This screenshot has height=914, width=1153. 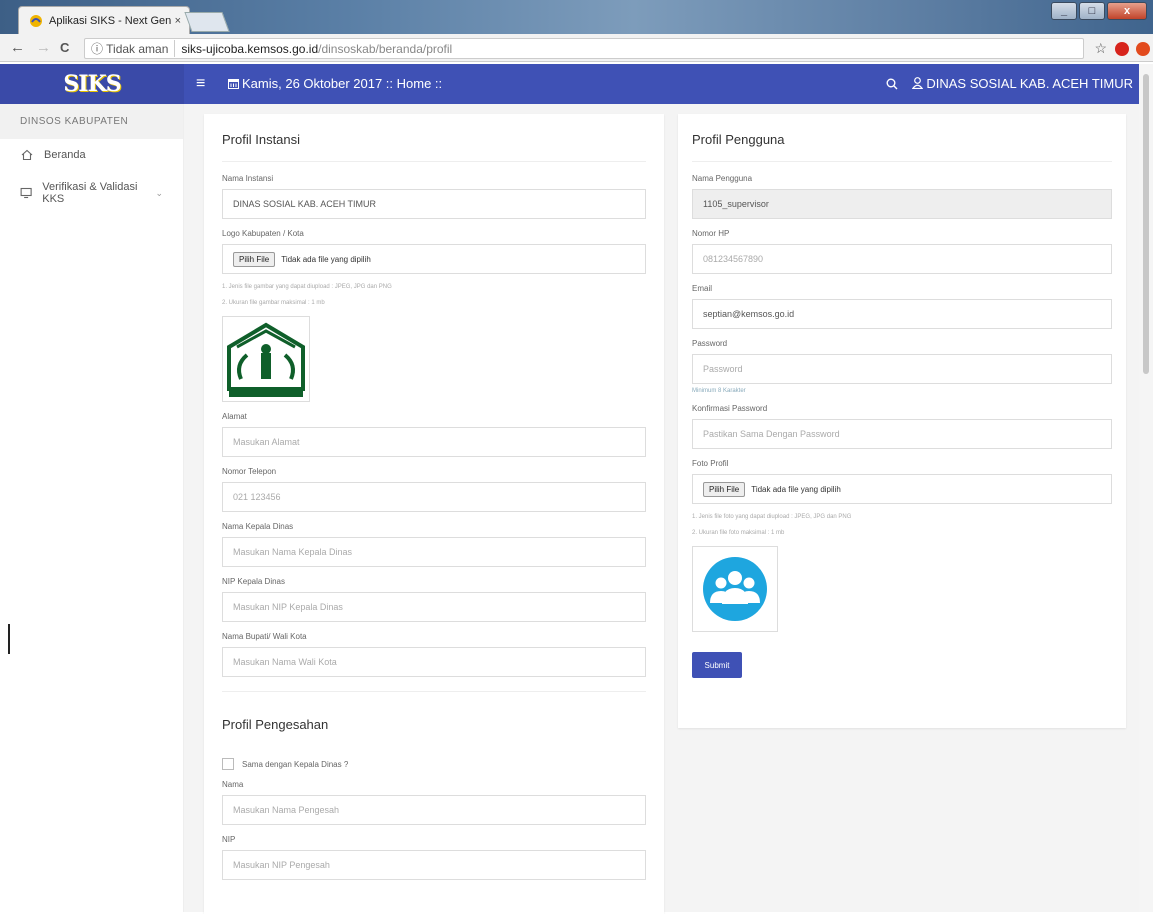 What do you see at coordinates (434, 552) in the screenshot?
I see `kepala-dinas-input: Masukan Nama Kepala Dinas` at bounding box center [434, 552].